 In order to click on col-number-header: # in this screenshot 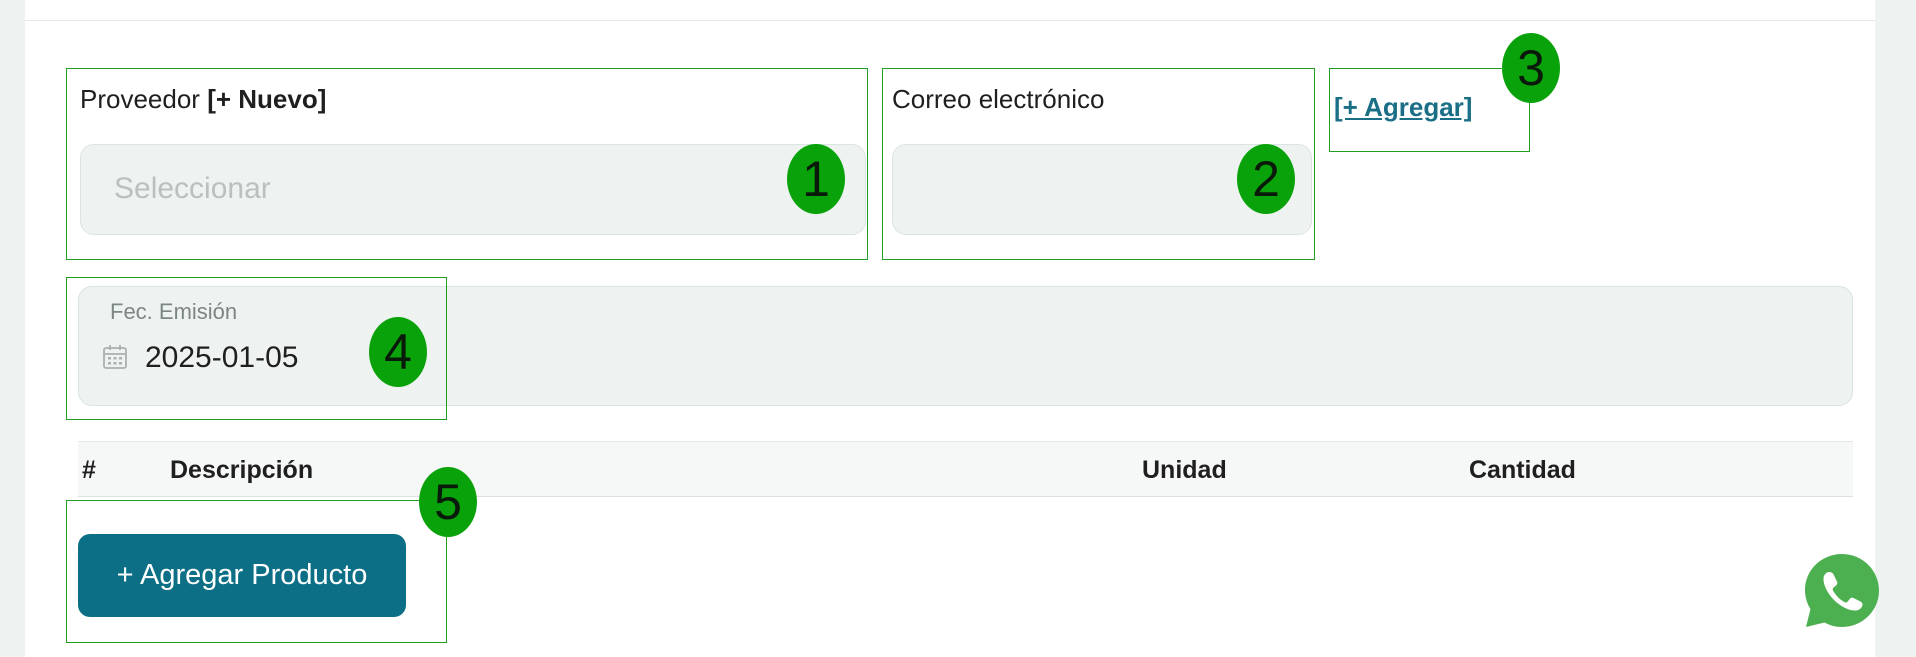, I will do `click(89, 470)`.